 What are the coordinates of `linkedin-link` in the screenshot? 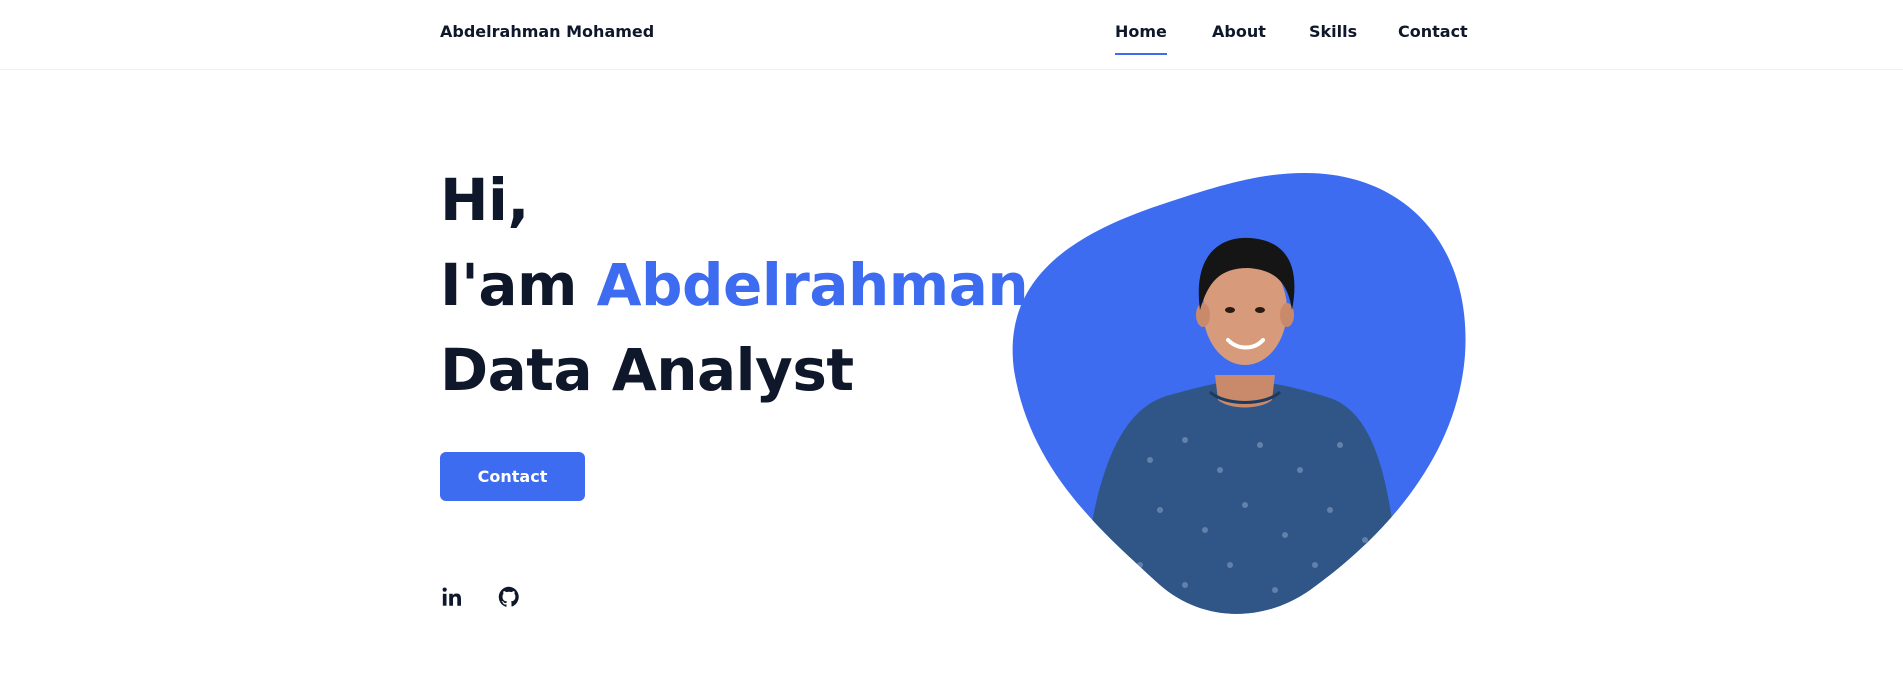 It's located at (452, 597).